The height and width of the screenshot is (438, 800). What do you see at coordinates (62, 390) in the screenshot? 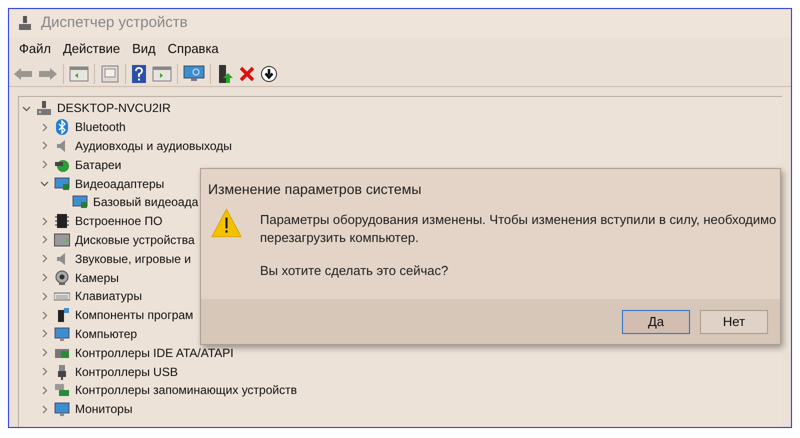
I see `storage-controller-icon` at bounding box center [62, 390].